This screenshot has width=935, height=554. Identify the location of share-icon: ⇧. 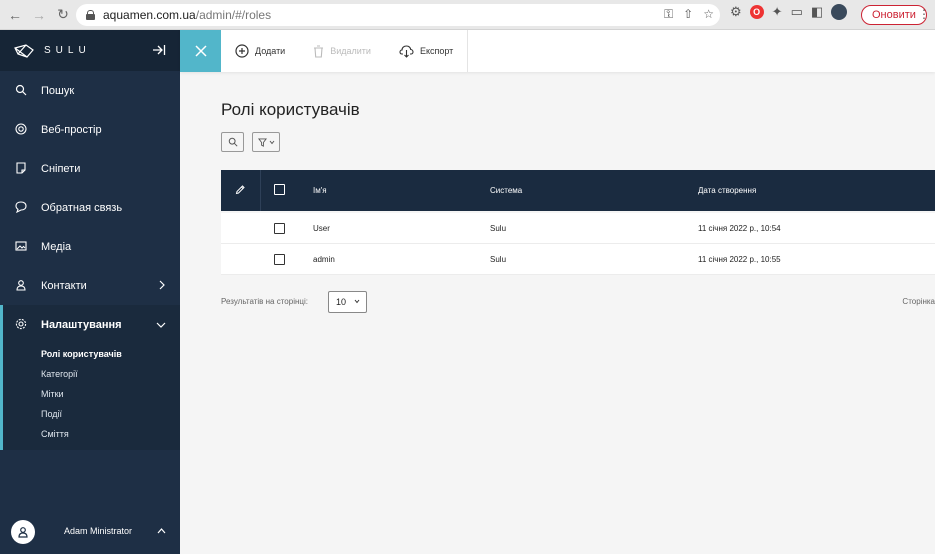
(688, 14).